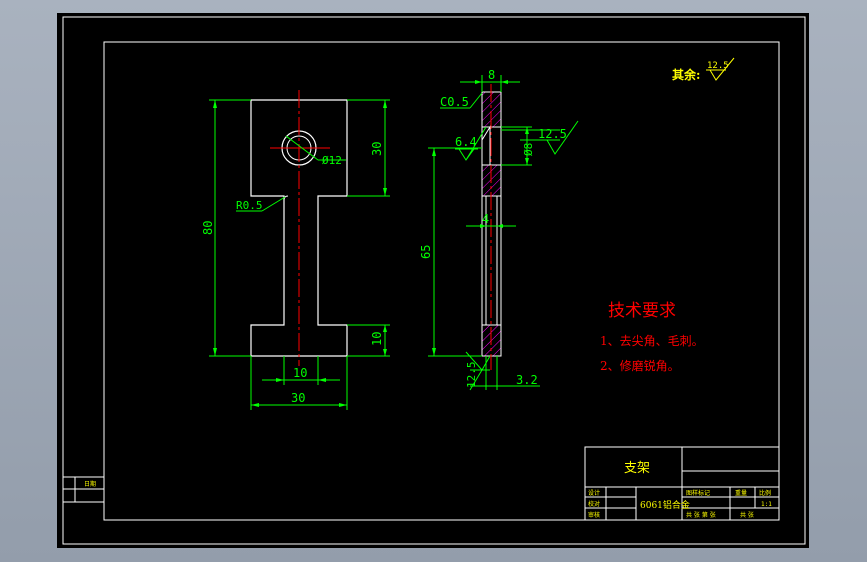  I want to click on title-material: 6061铝合金, so click(665, 505).